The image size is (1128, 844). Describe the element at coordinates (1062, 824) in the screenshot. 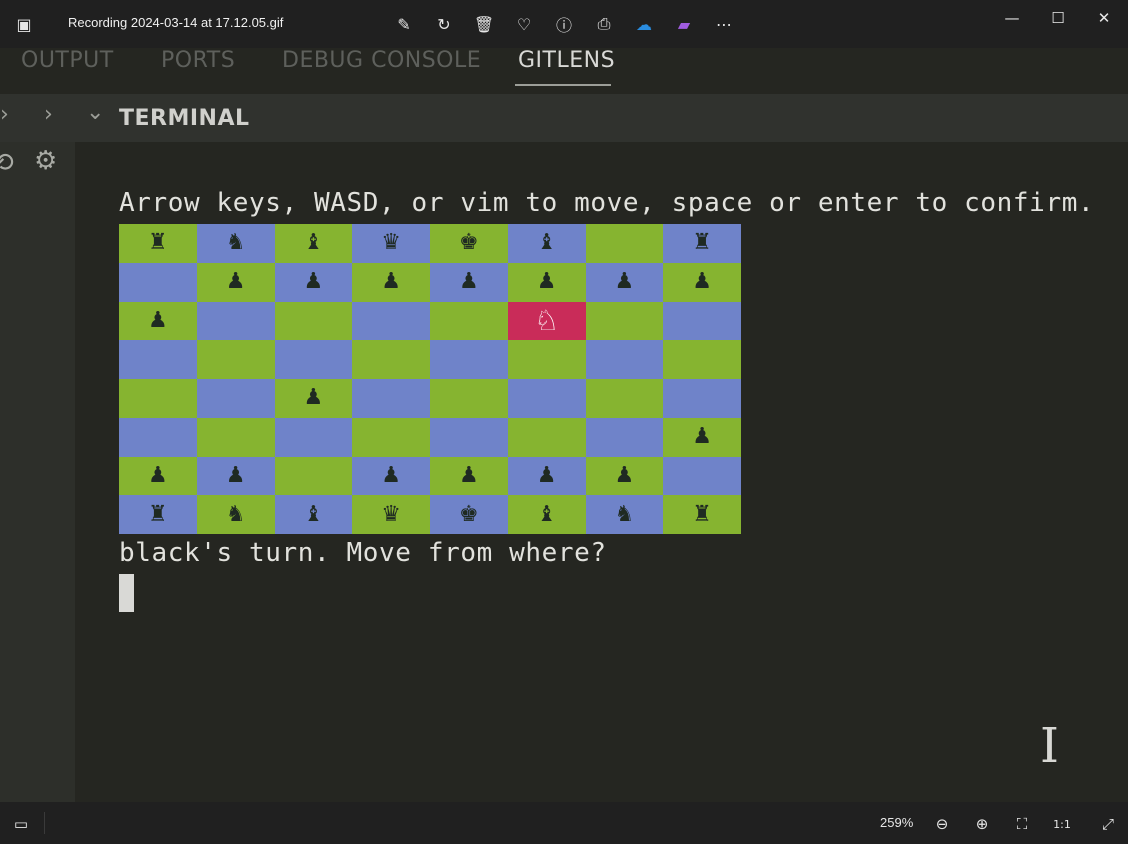

I see `actual-size-icon: 1:1` at that location.